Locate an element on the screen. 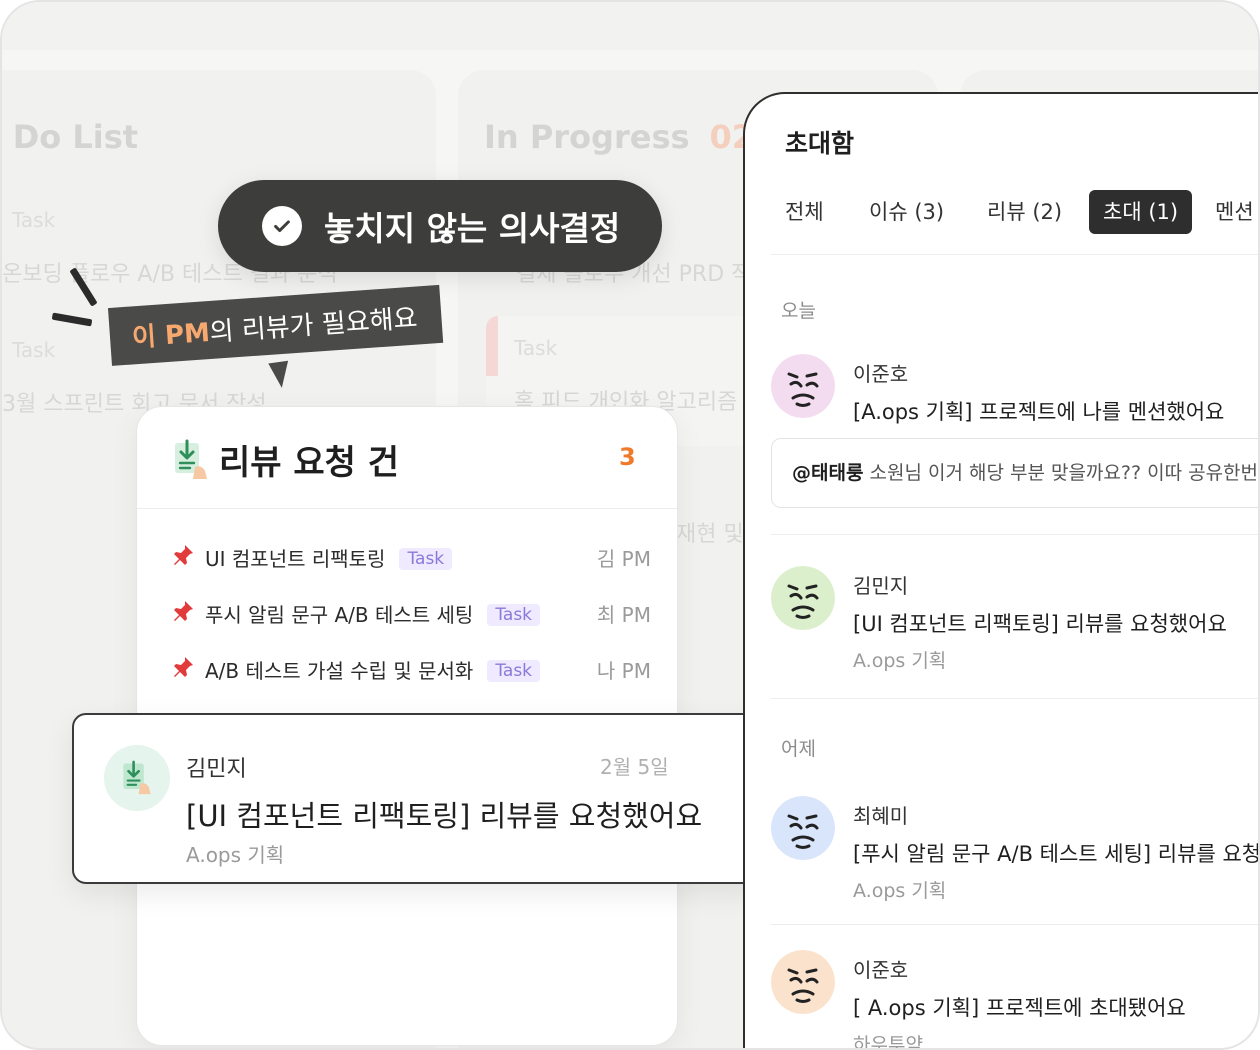 The height and width of the screenshot is (1050, 1260). review-item-owner: 나 PM is located at coordinates (623, 671).